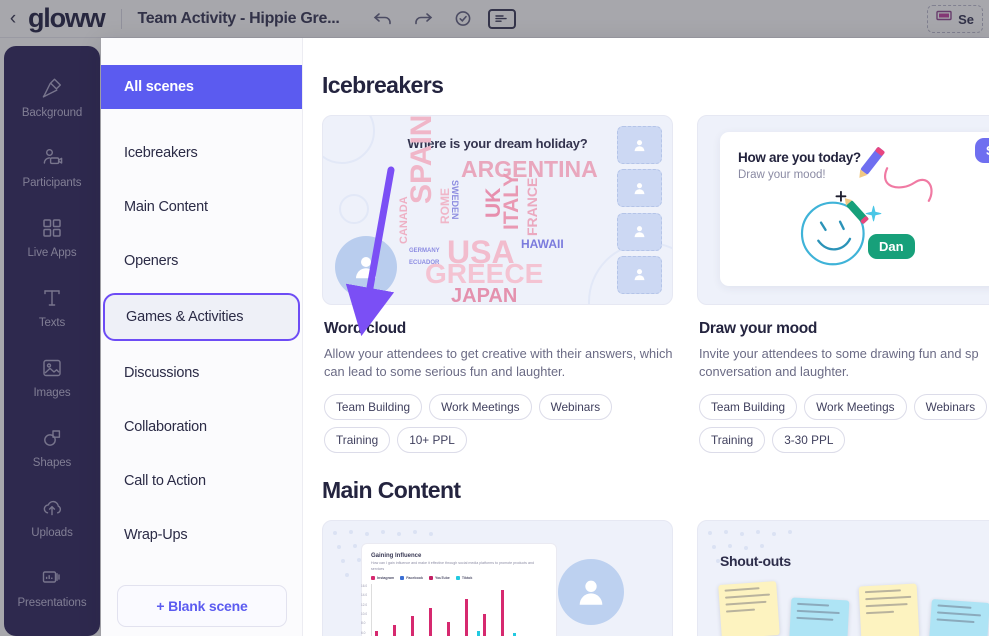 The height and width of the screenshot is (636, 989). I want to click on category-wrap-ups: Wrap-Ups, so click(201, 535).